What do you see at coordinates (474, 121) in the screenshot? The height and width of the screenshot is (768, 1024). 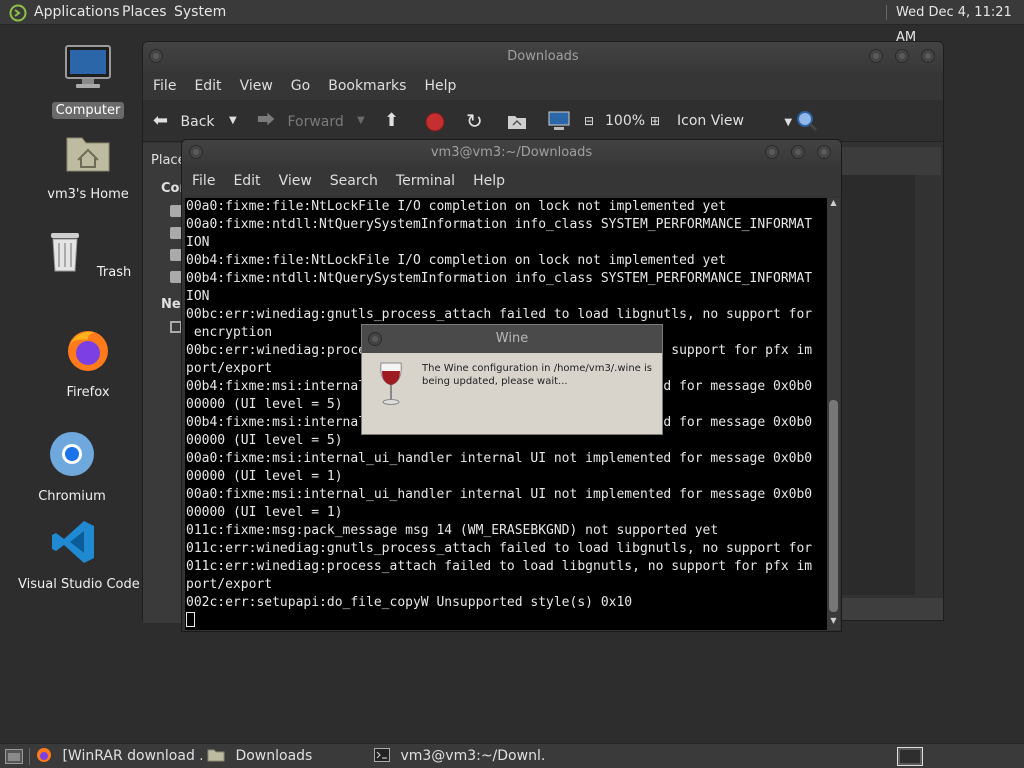 I see `reload-icon: ↻` at bounding box center [474, 121].